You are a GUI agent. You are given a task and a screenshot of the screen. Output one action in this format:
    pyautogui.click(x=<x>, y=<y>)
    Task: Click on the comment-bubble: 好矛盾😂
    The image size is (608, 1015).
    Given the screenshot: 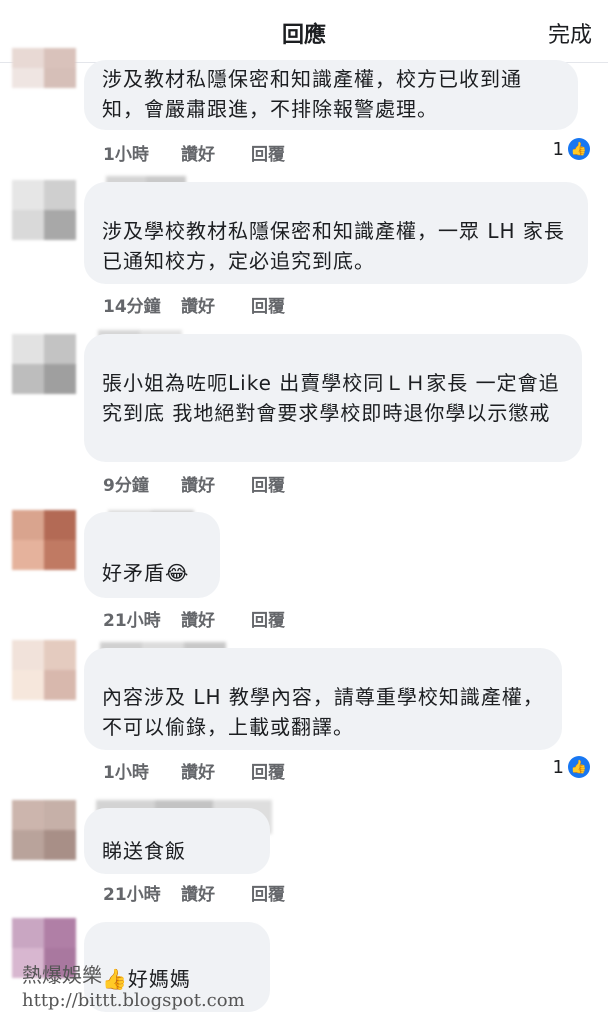 What is the action you would take?
    pyautogui.click(x=152, y=555)
    